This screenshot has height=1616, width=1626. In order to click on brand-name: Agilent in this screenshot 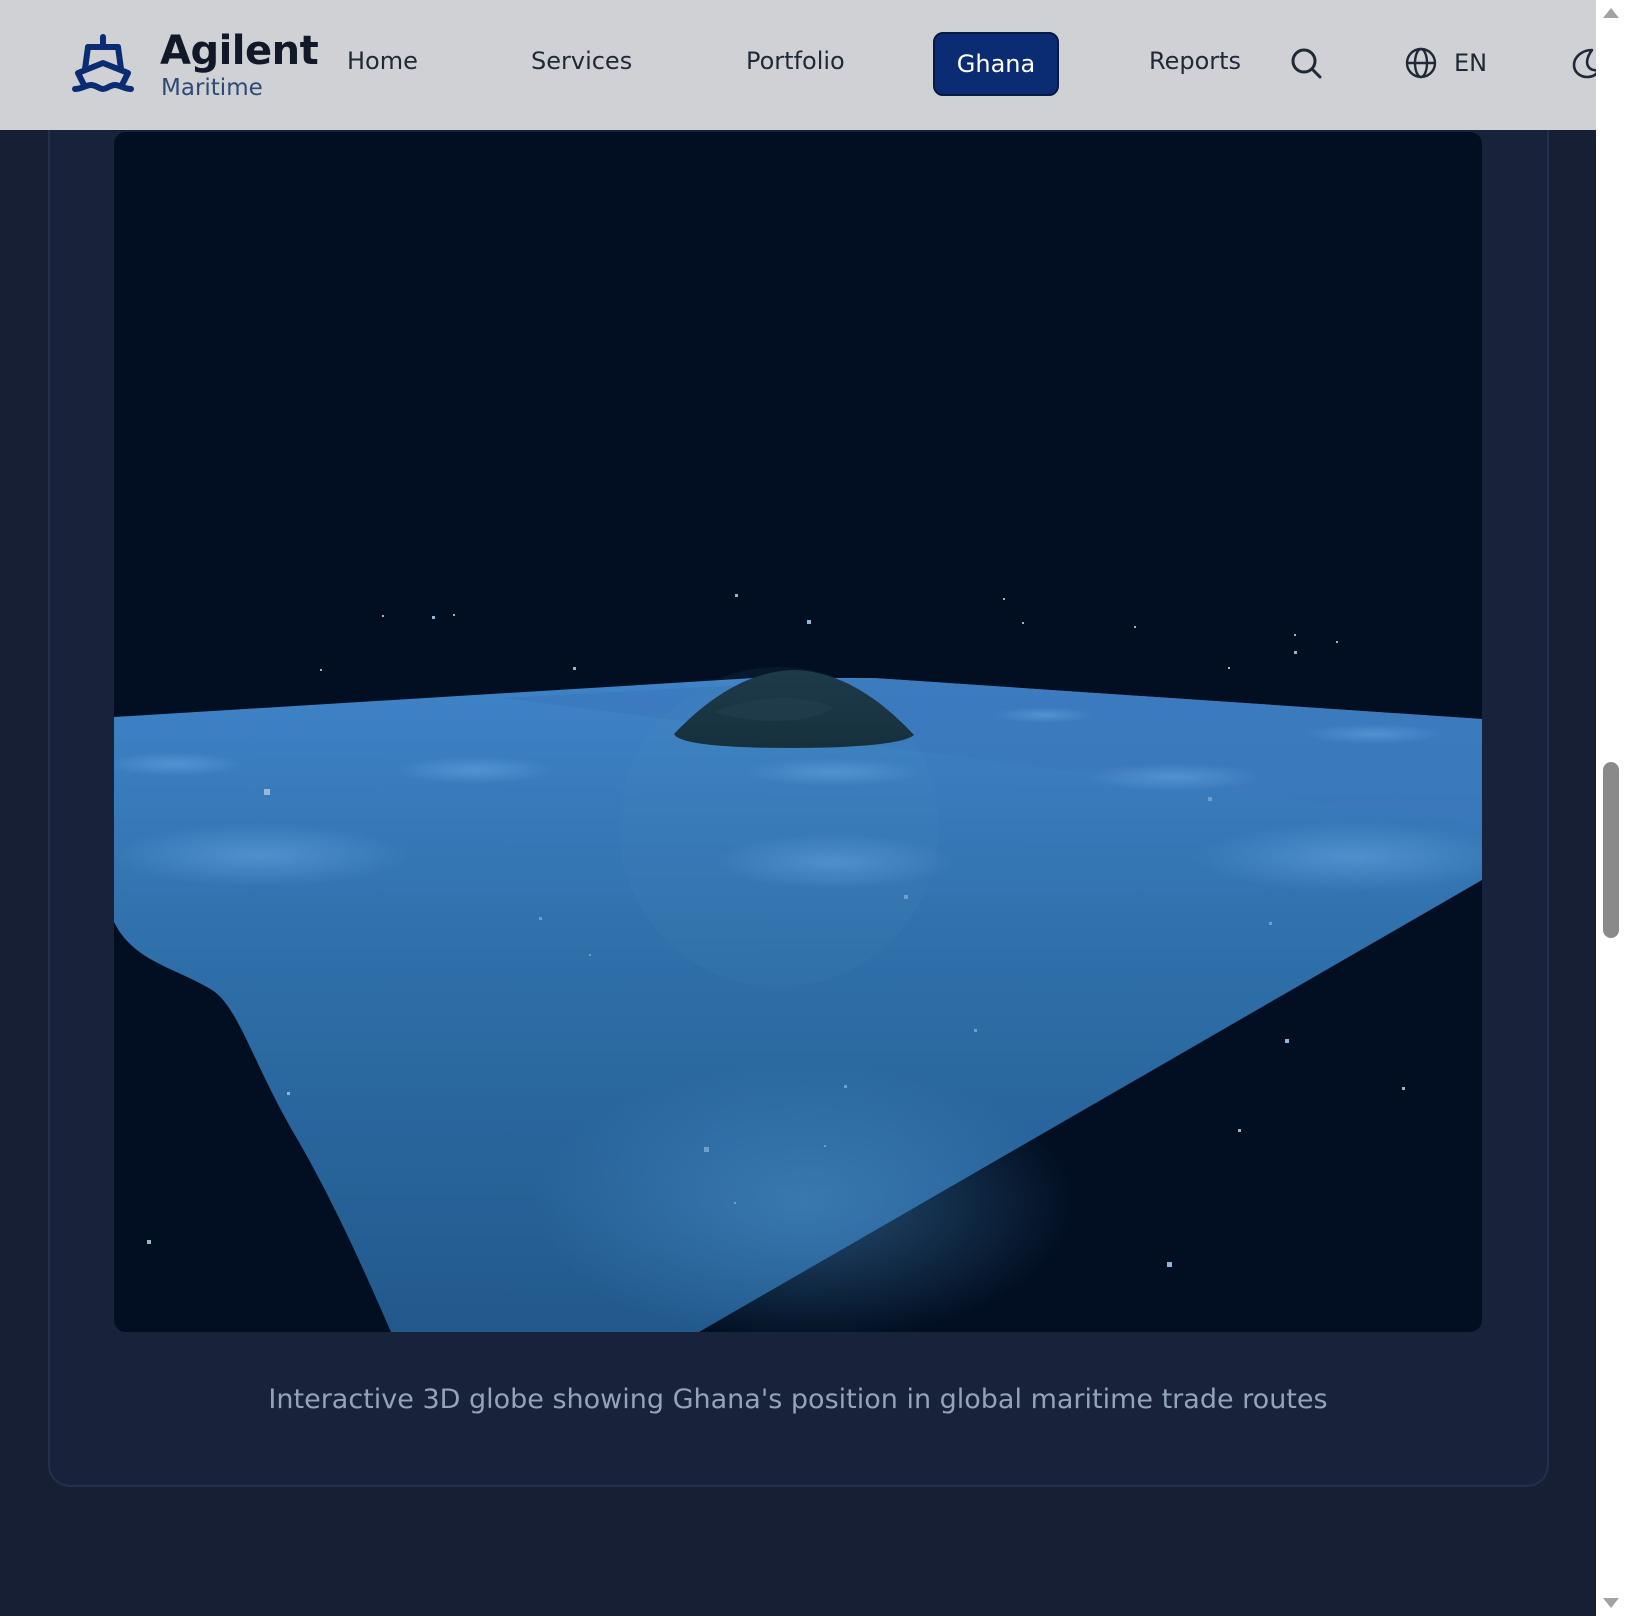, I will do `click(239, 51)`.